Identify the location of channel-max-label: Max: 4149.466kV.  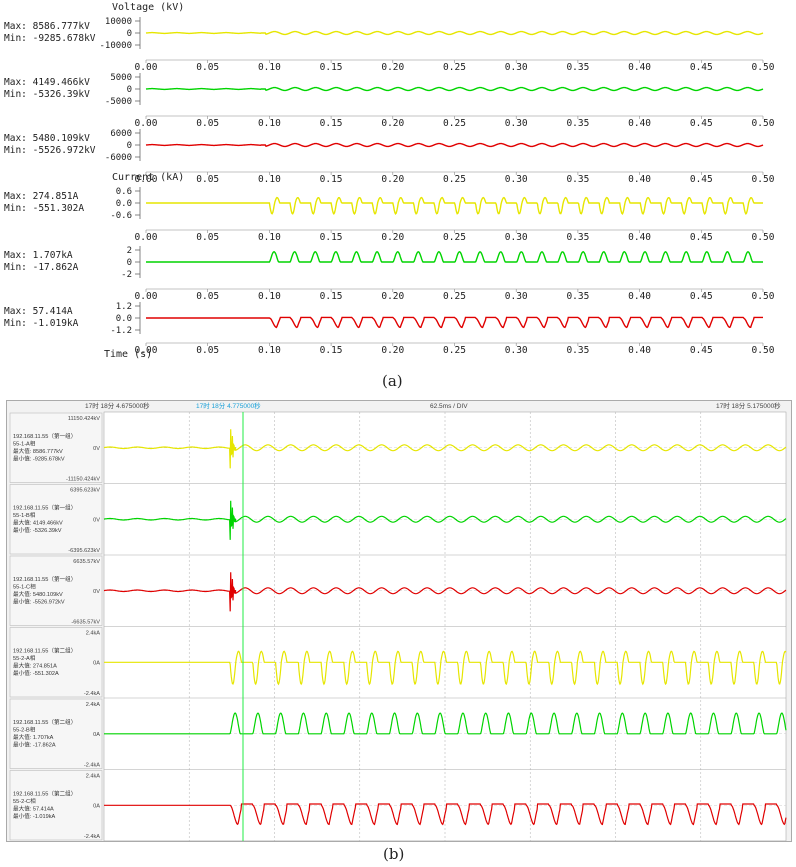
(47, 82).